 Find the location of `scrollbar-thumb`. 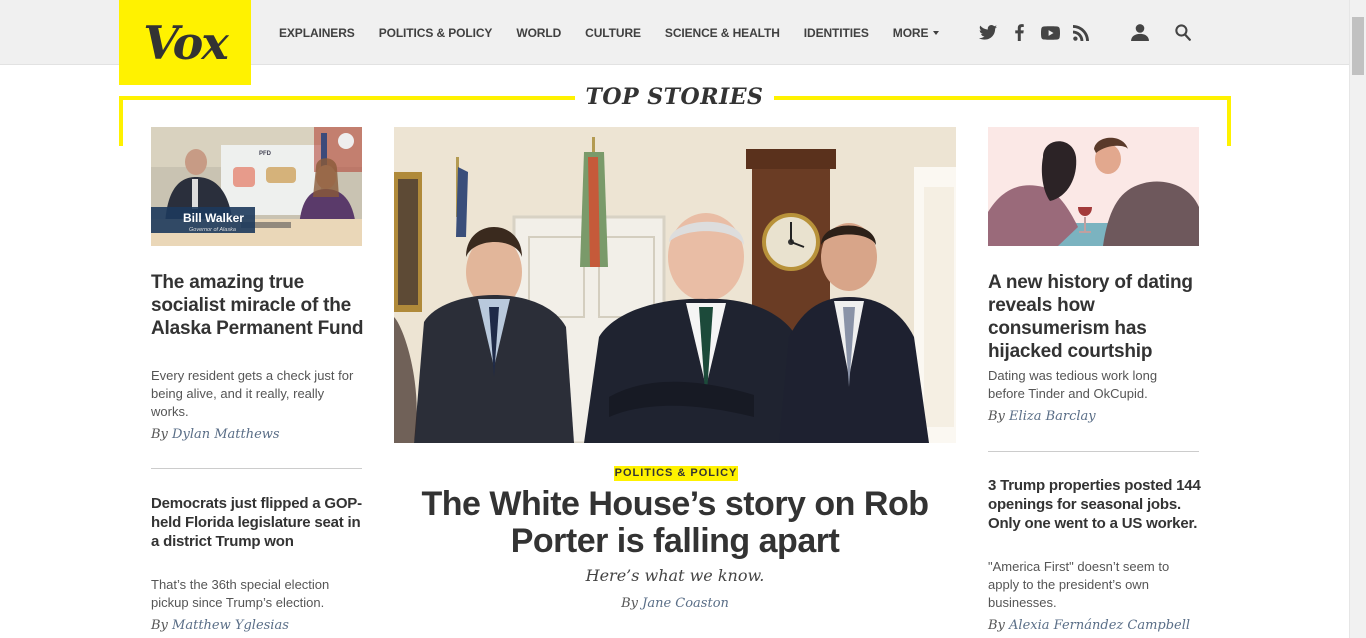

scrollbar-thumb is located at coordinates (1358, 46).